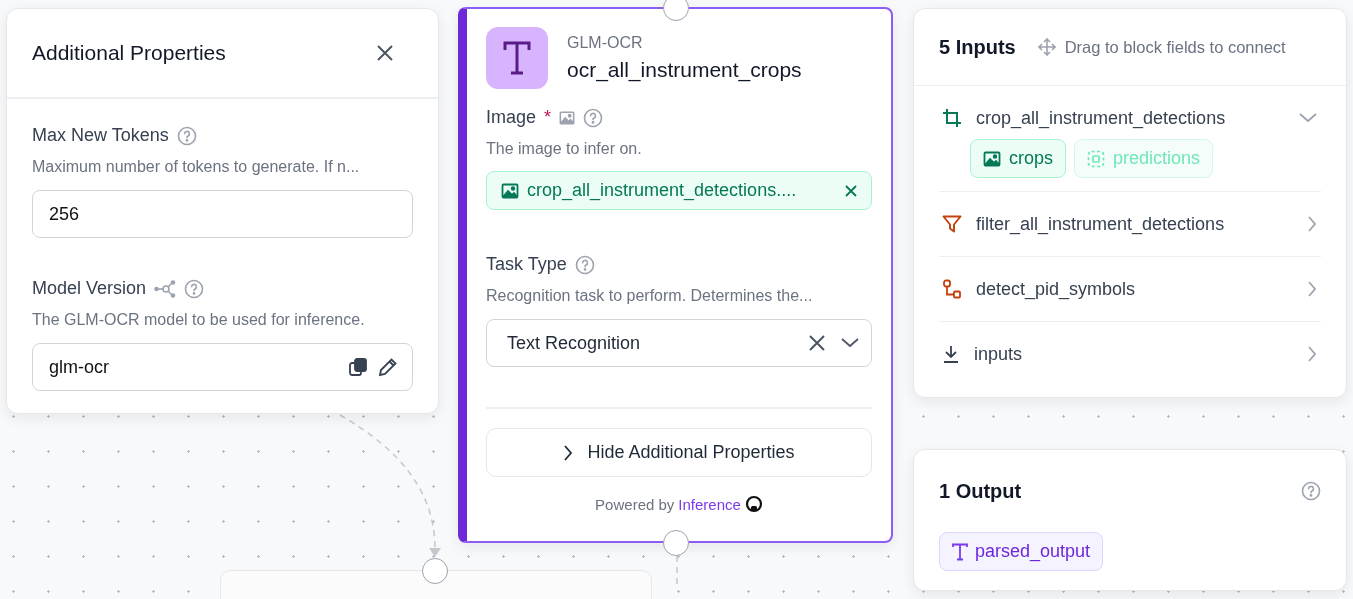  I want to click on hide-properties-button: Hide Additional Properties, so click(679, 452).